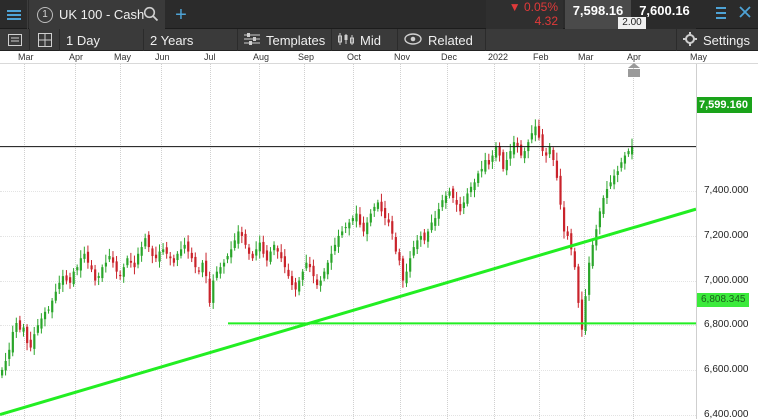  I want to click on time-axis-label: Oct, so click(354, 57).